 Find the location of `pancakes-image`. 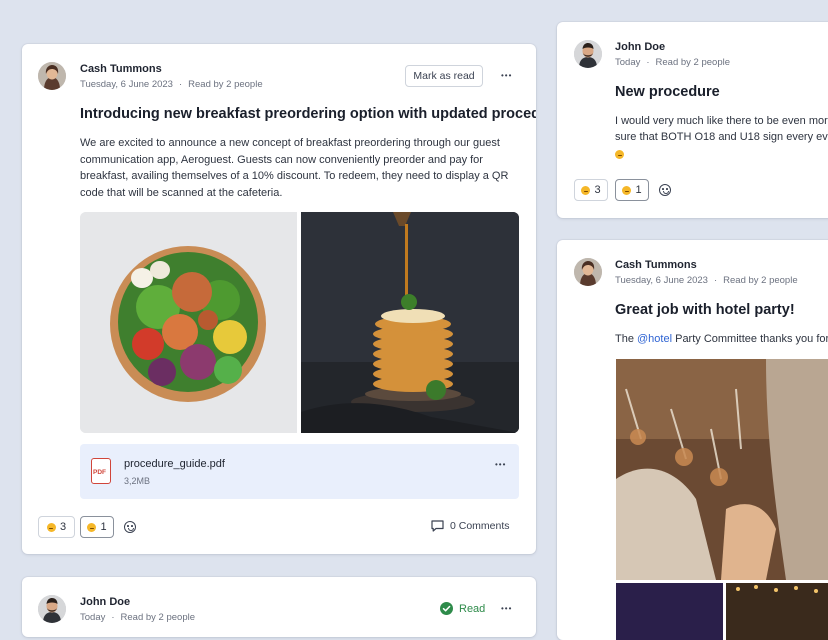

pancakes-image is located at coordinates (410, 322).